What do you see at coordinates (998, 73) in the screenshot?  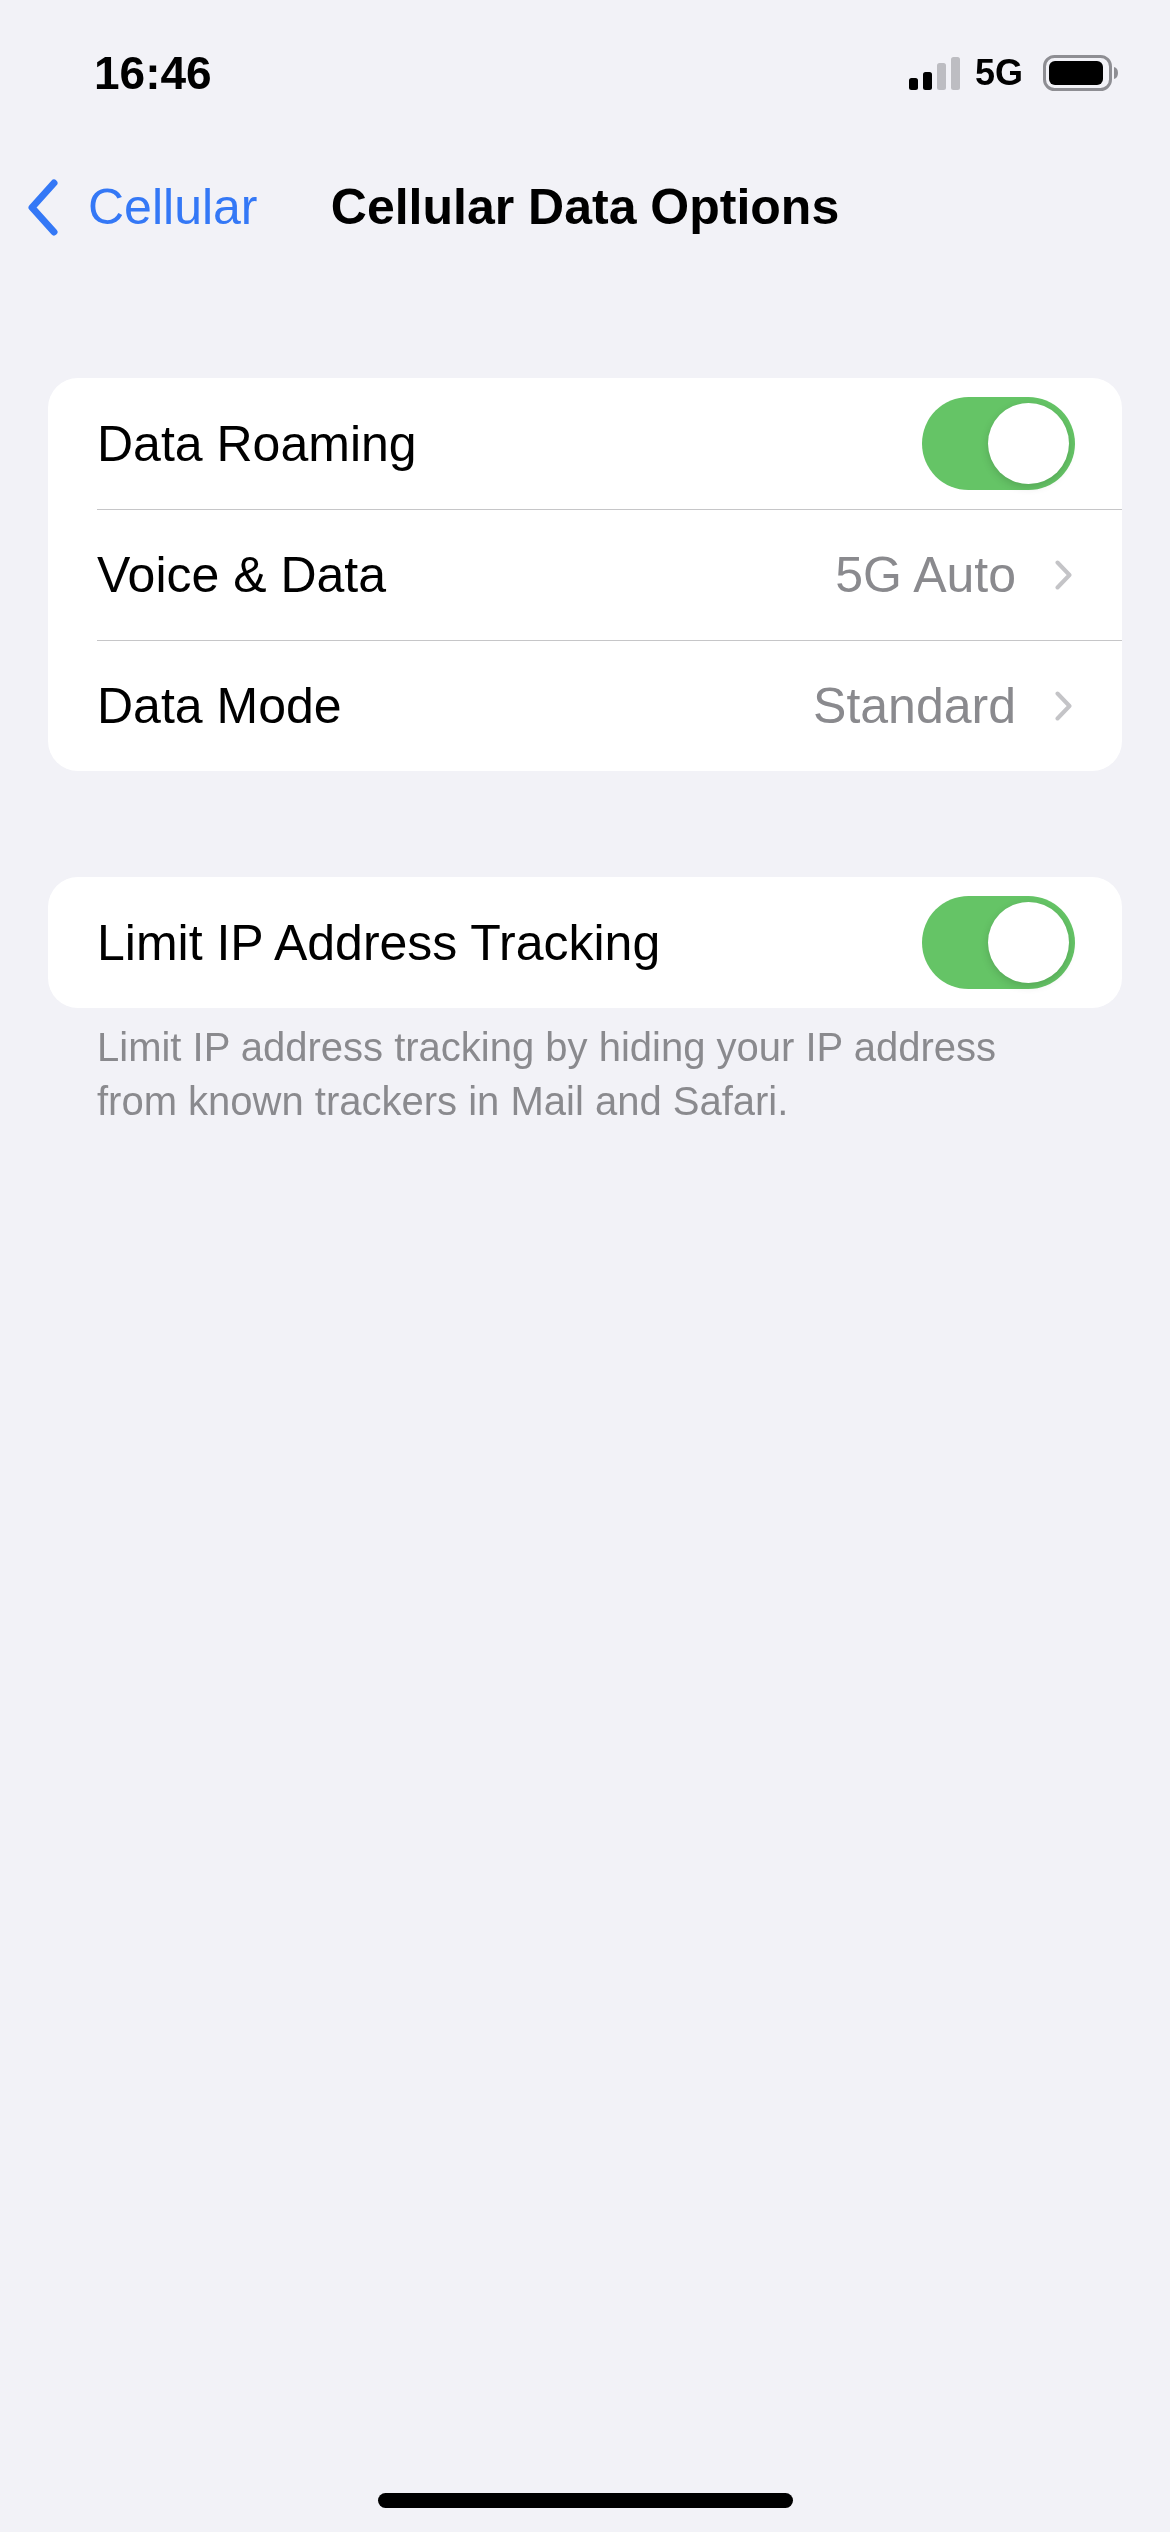 I see `network-type: 5G` at bounding box center [998, 73].